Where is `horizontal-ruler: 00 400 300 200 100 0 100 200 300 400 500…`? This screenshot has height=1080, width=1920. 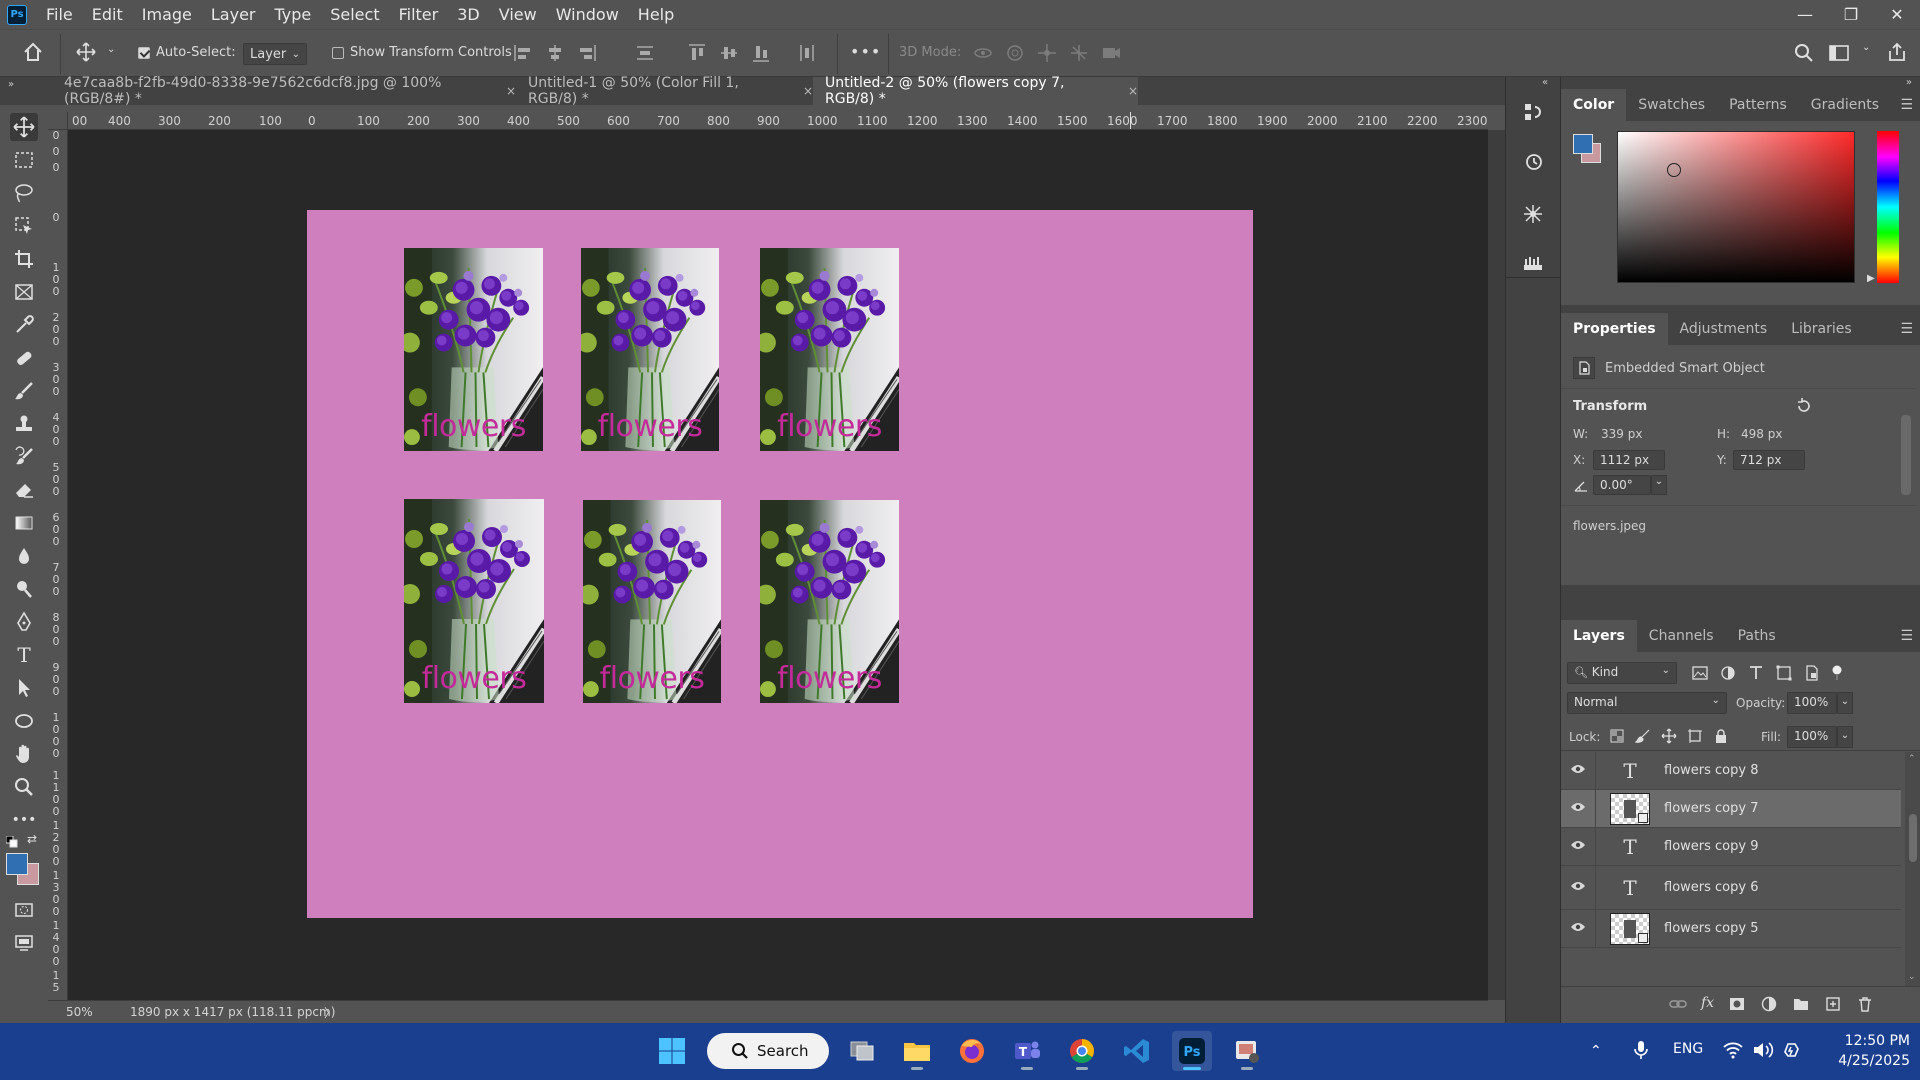 horizontal-ruler: 00 400 300 200 100 0 100 200 300 400 500… is located at coordinates (778, 121).